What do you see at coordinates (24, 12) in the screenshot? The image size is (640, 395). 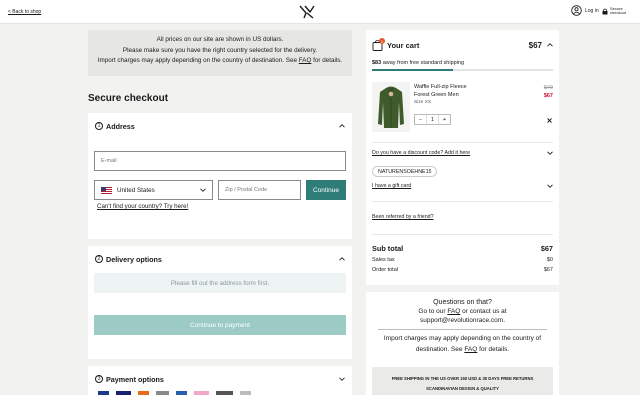 I see `back-to-shop-link: < Back to shop` at bounding box center [24, 12].